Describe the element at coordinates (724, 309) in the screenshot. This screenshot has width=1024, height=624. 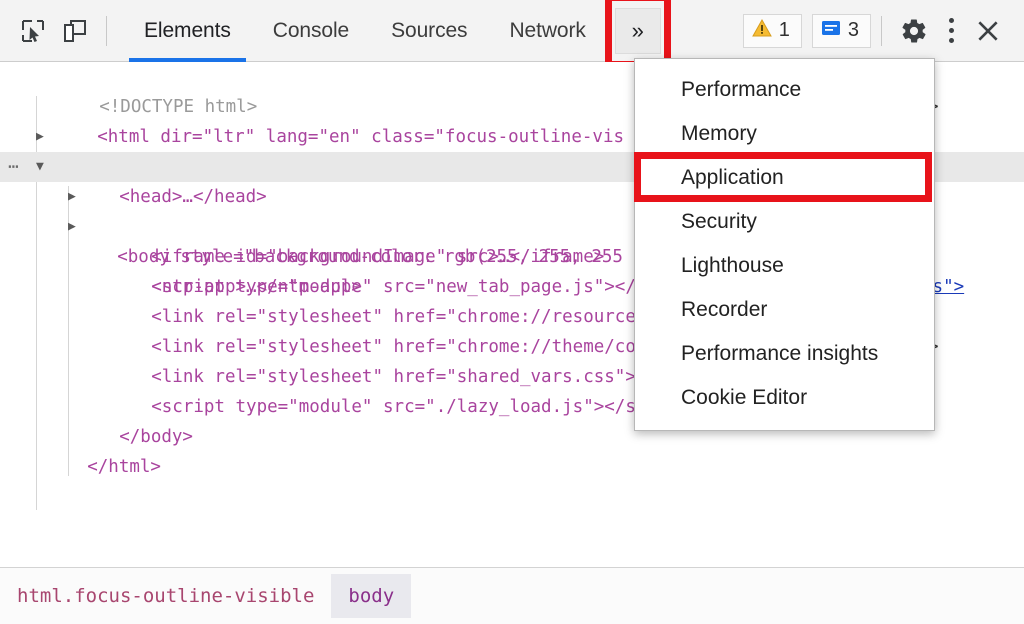
I see `menu-item-recorder-label: Recorder` at that location.